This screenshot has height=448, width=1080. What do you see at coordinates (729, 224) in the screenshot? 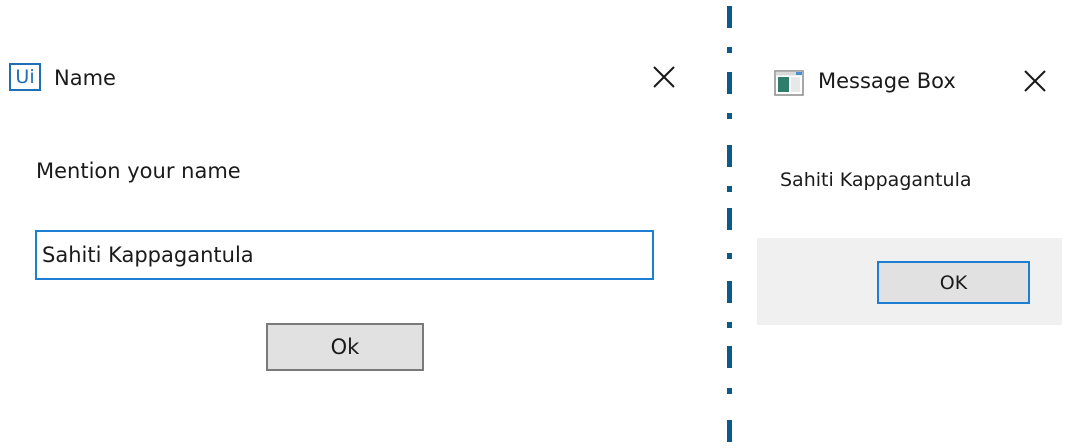
I see `separator-line` at bounding box center [729, 224].